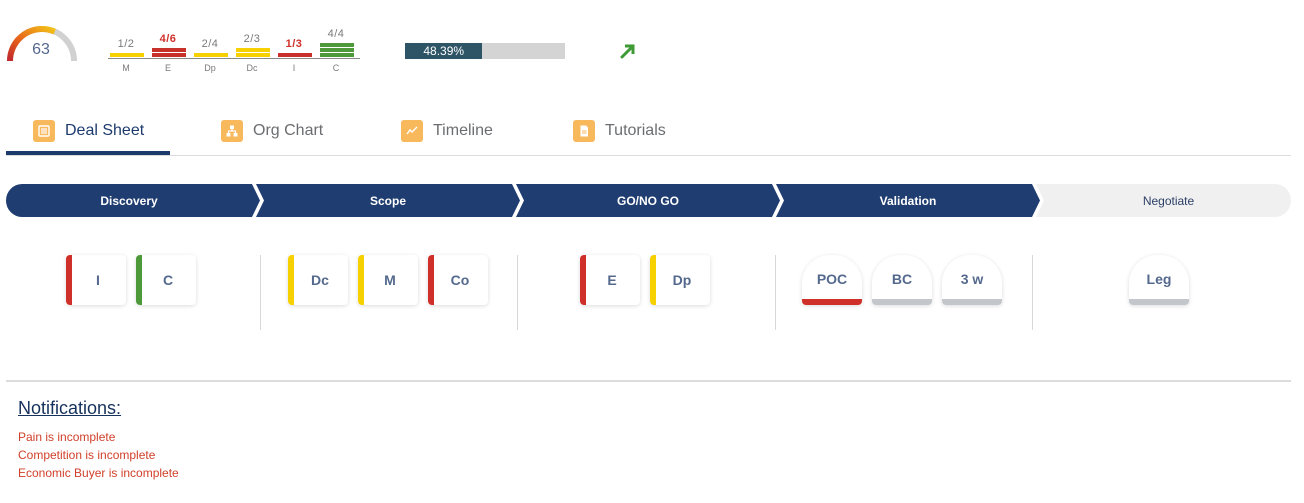 This screenshot has width=1304, height=503. I want to click on progress-label: 48.39%, so click(444, 51).